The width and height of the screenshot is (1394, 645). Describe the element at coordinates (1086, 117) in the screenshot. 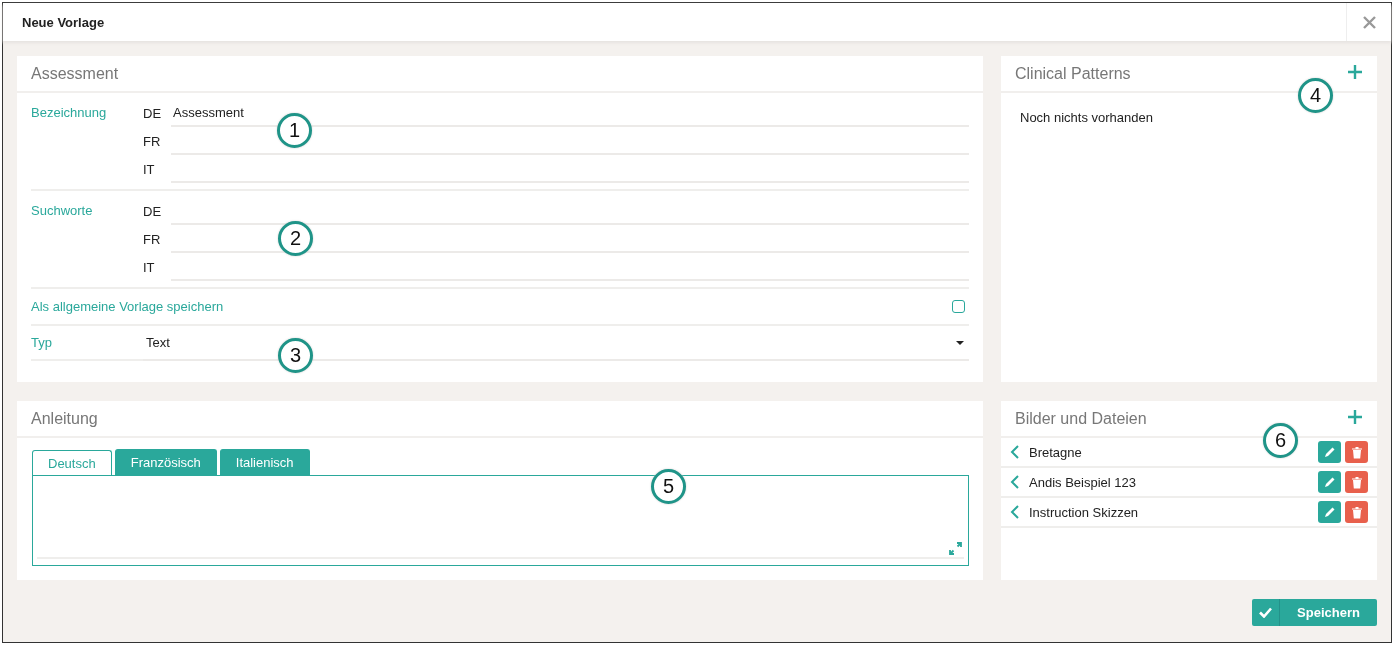

I see `empty-message: Noch nichts vorhanden` at that location.